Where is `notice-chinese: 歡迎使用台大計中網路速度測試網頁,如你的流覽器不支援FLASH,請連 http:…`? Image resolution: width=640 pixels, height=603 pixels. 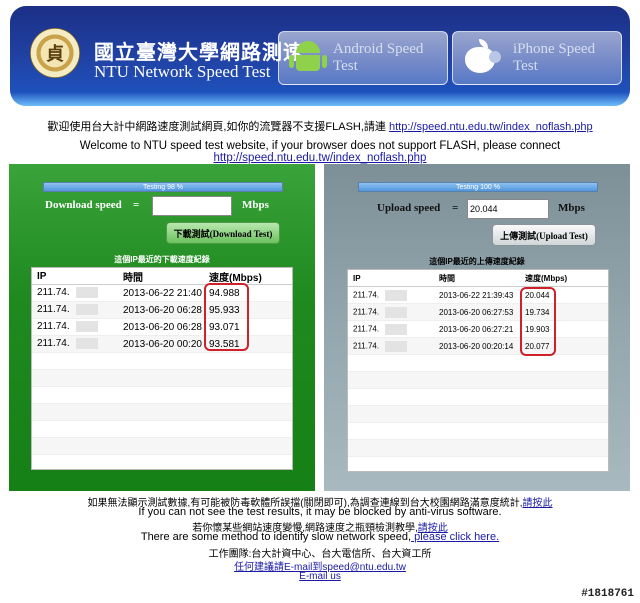
notice-chinese: 歡迎使用台大計中網路速度測試網頁,如你的流覽器不支援FLASH,請連 http:… is located at coordinates (320, 127).